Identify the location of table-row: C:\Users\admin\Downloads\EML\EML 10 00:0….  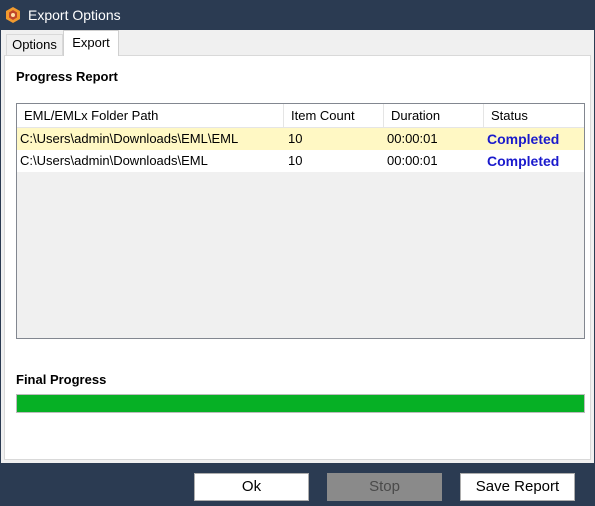
(300, 139).